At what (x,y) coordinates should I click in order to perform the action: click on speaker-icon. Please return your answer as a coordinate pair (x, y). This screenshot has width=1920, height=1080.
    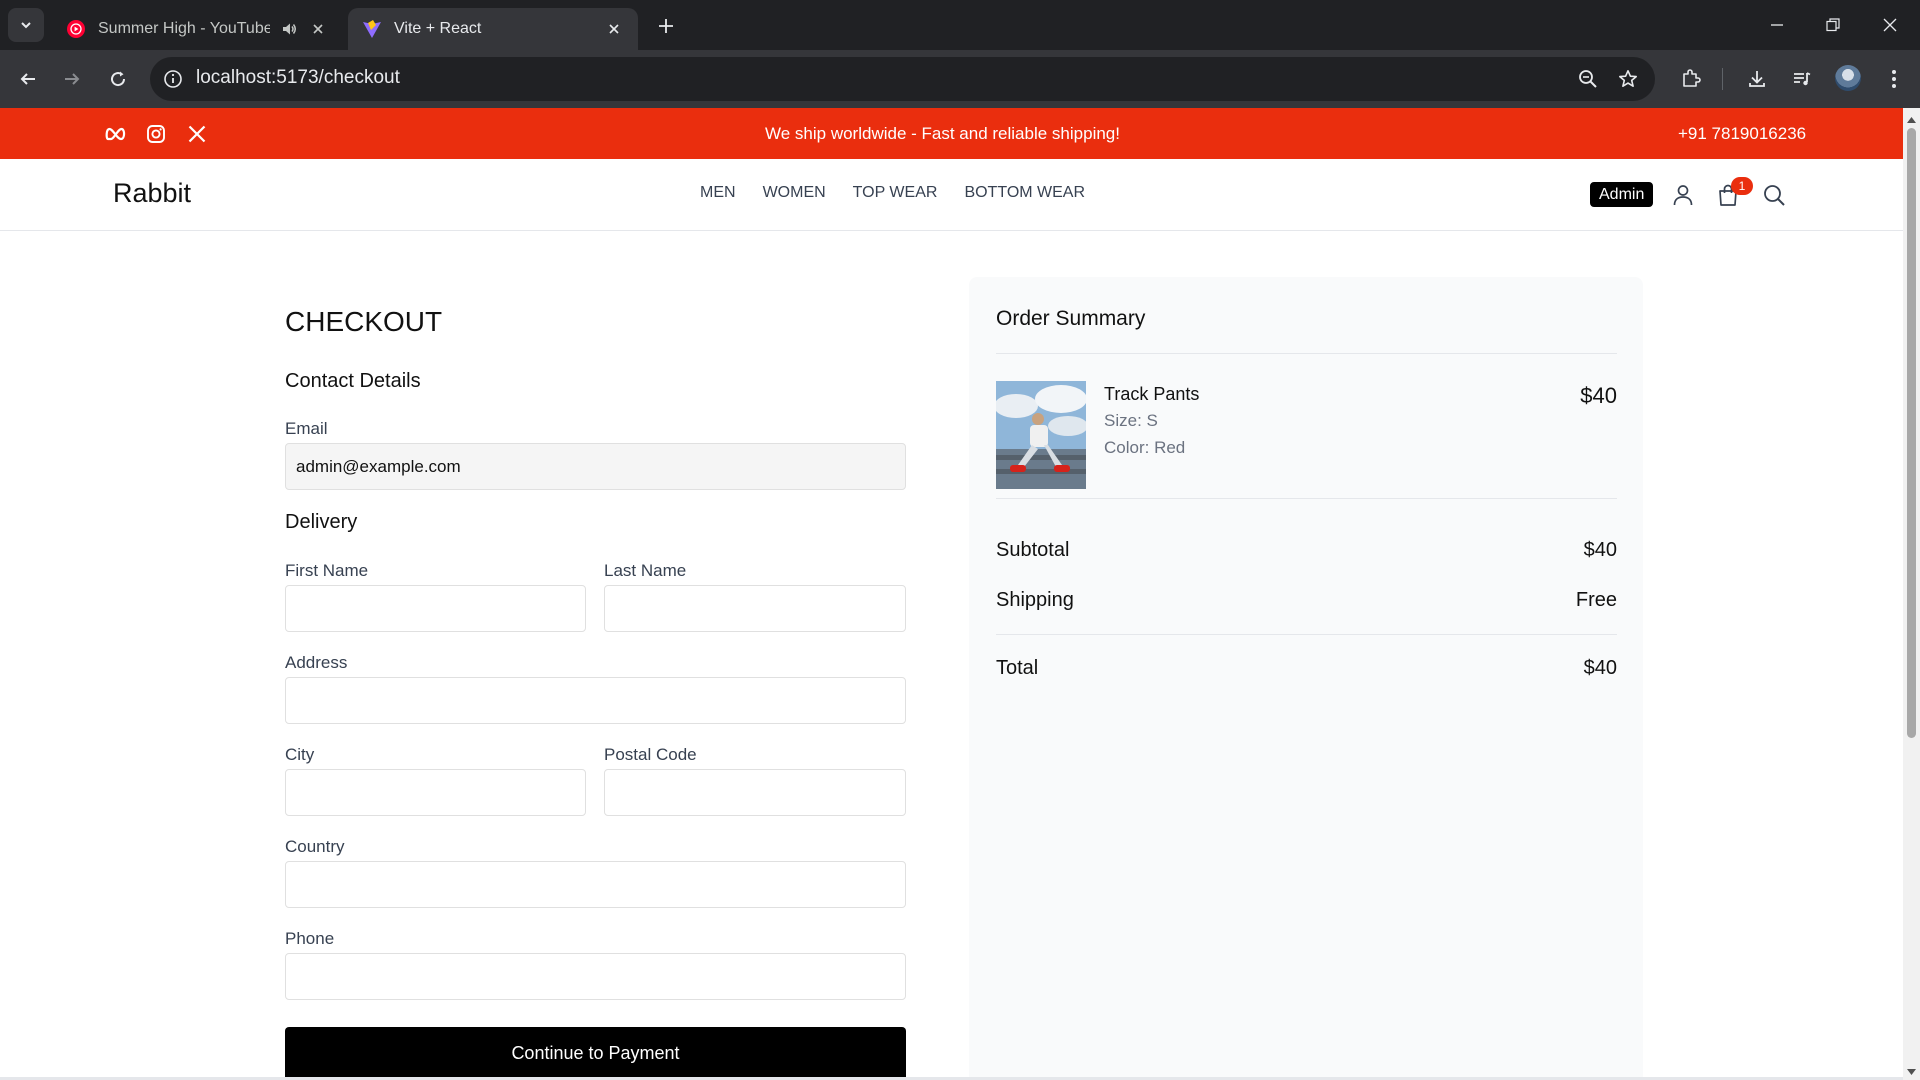
    Looking at the image, I should click on (289, 29).